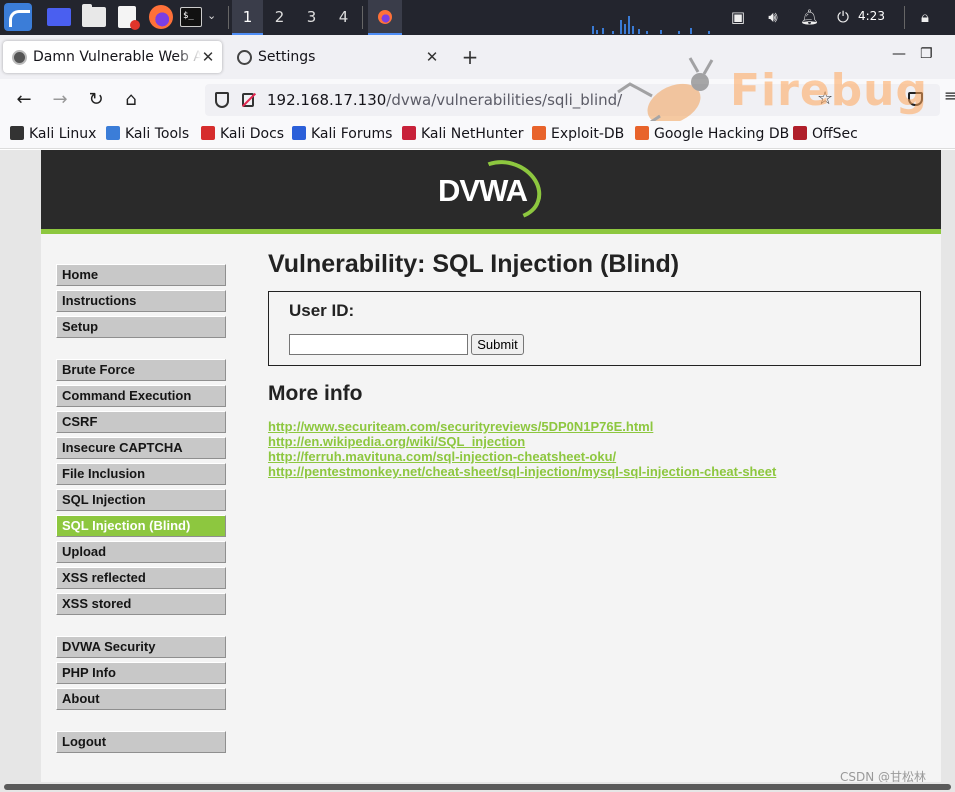 The height and width of the screenshot is (792, 955). I want to click on minimize-button: —, so click(899, 54).